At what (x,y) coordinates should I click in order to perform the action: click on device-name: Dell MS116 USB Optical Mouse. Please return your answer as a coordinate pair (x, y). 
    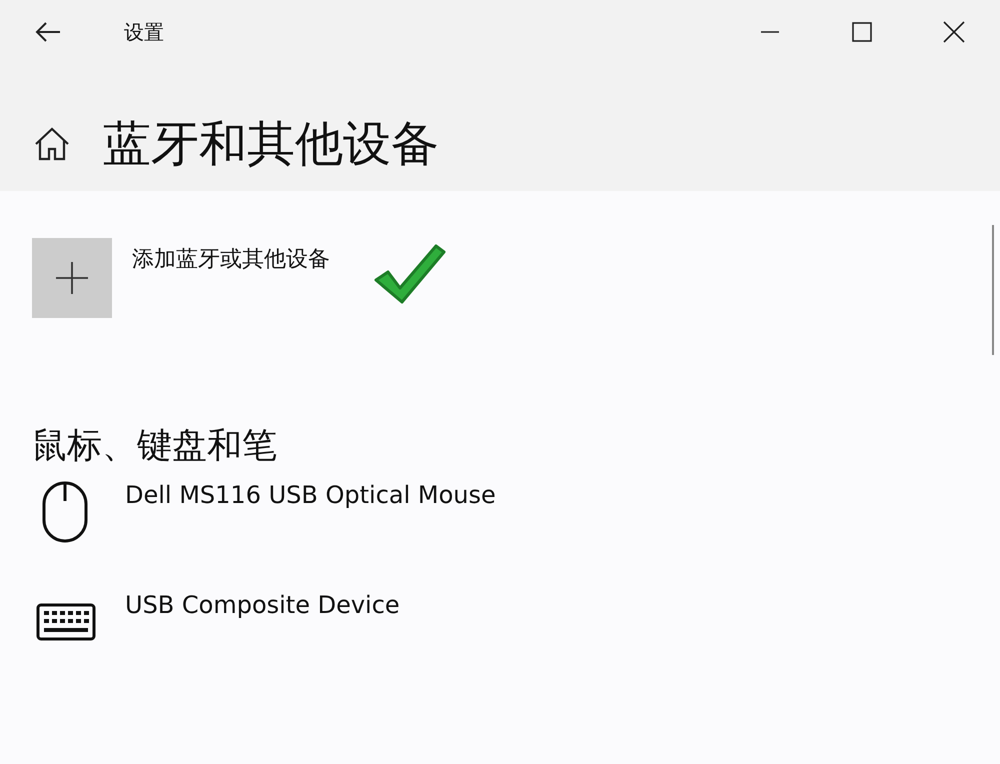
    Looking at the image, I should click on (310, 495).